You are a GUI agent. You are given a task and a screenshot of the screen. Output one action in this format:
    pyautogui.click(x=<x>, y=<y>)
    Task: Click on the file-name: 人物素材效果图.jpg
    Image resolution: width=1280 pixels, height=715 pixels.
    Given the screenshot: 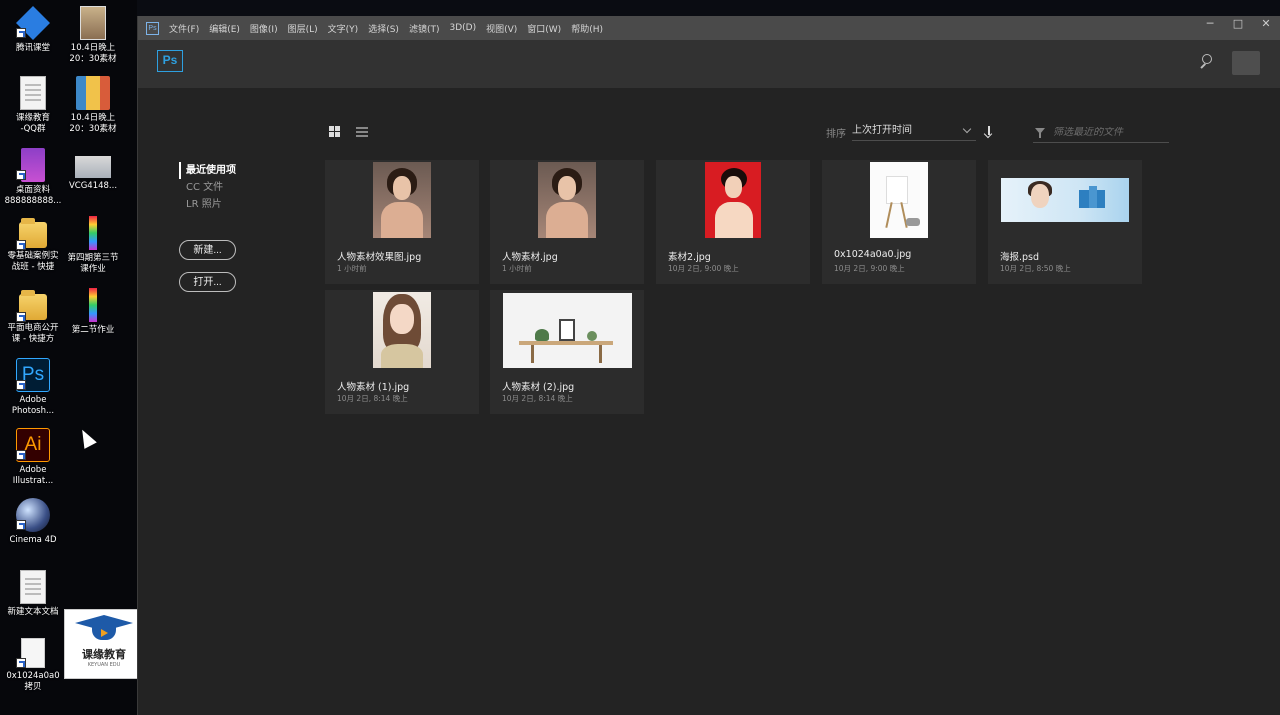 What is the action you would take?
    pyautogui.click(x=379, y=257)
    